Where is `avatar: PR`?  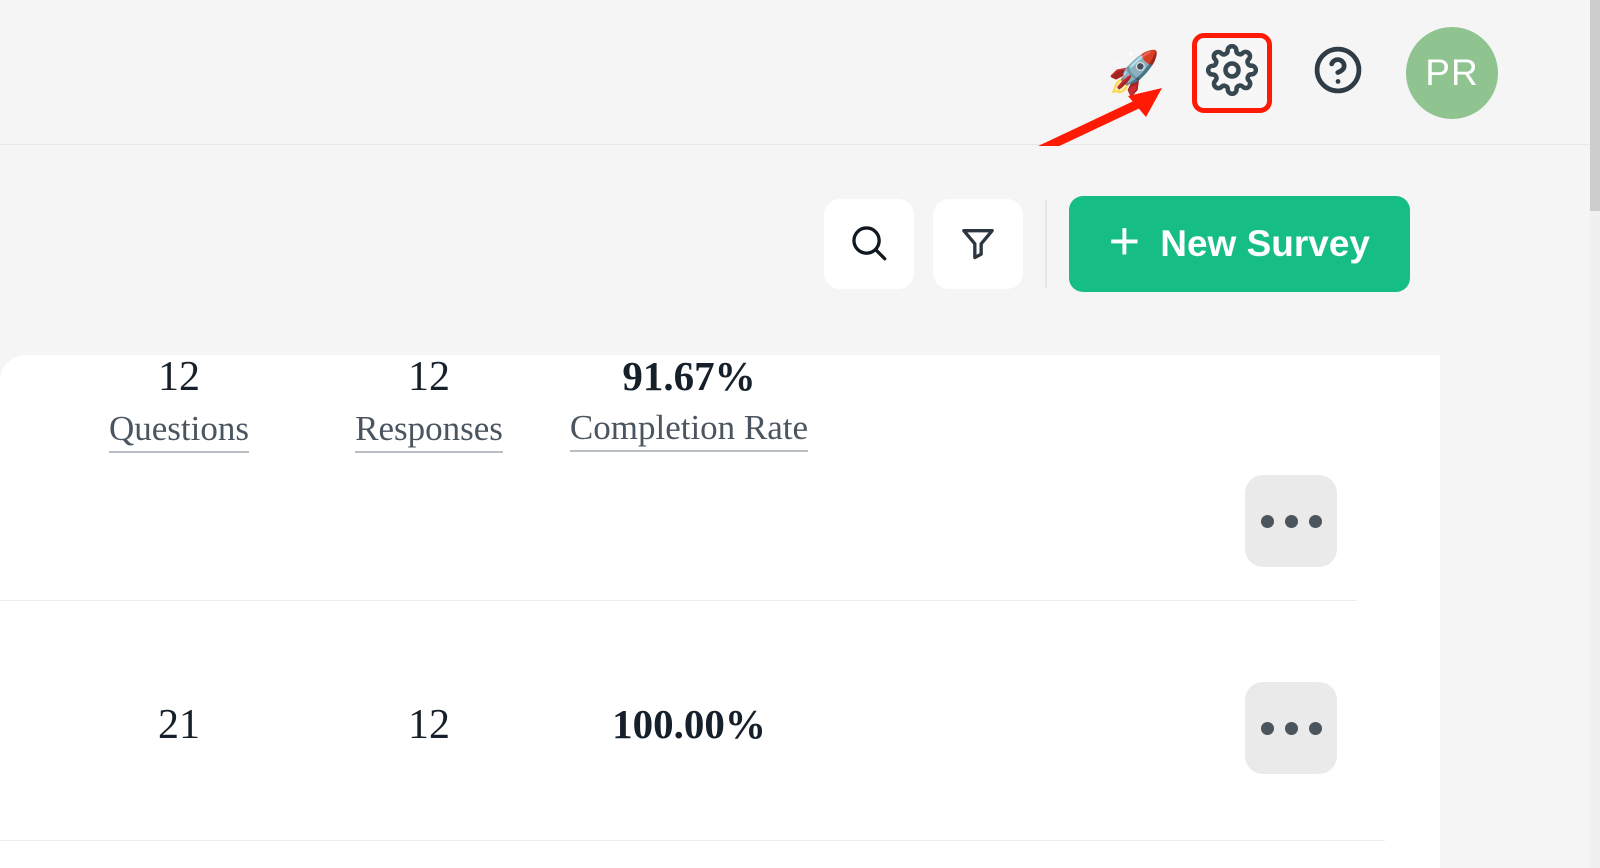 avatar: PR is located at coordinates (1452, 72).